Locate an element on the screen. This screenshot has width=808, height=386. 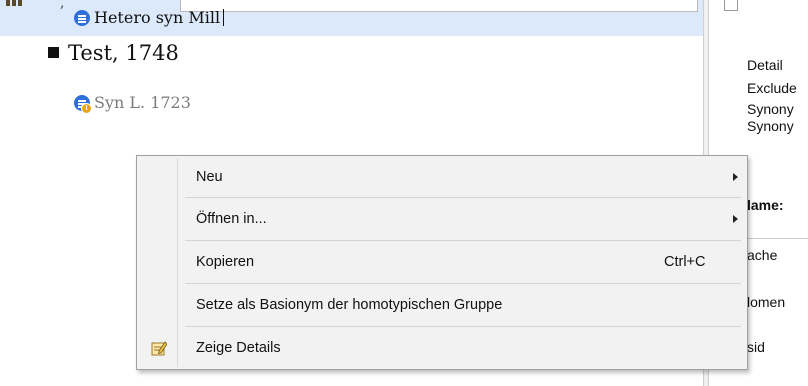
menu-item-new: Neu is located at coordinates (442, 177).